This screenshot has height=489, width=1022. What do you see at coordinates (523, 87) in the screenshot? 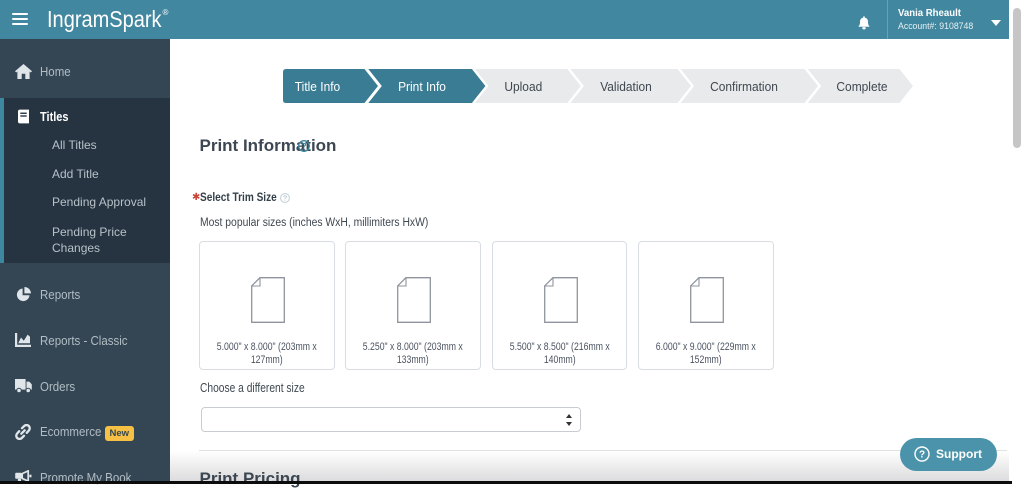
I see `svg-text: Upload` at bounding box center [523, 87].